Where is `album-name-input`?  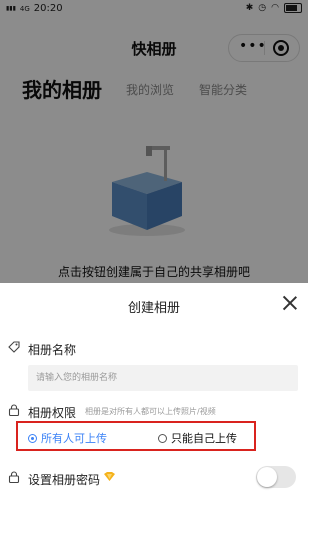 album-name-input is located at coordinates (163, 378).